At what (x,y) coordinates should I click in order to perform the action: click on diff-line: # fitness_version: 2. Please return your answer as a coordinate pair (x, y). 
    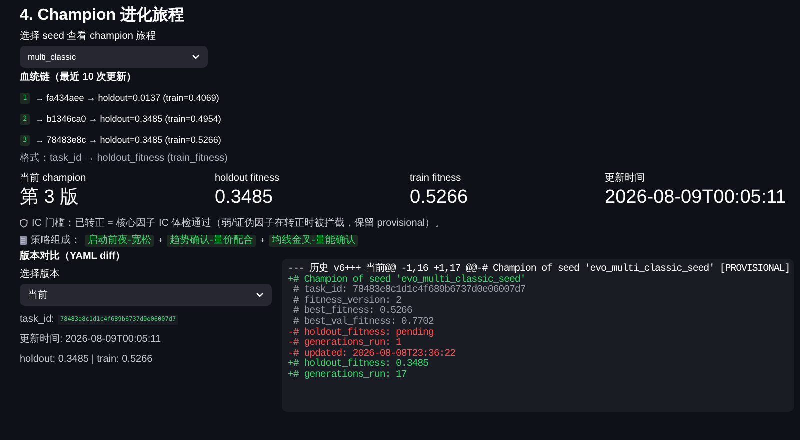
    Looking at the image, I should click on (347, 301).